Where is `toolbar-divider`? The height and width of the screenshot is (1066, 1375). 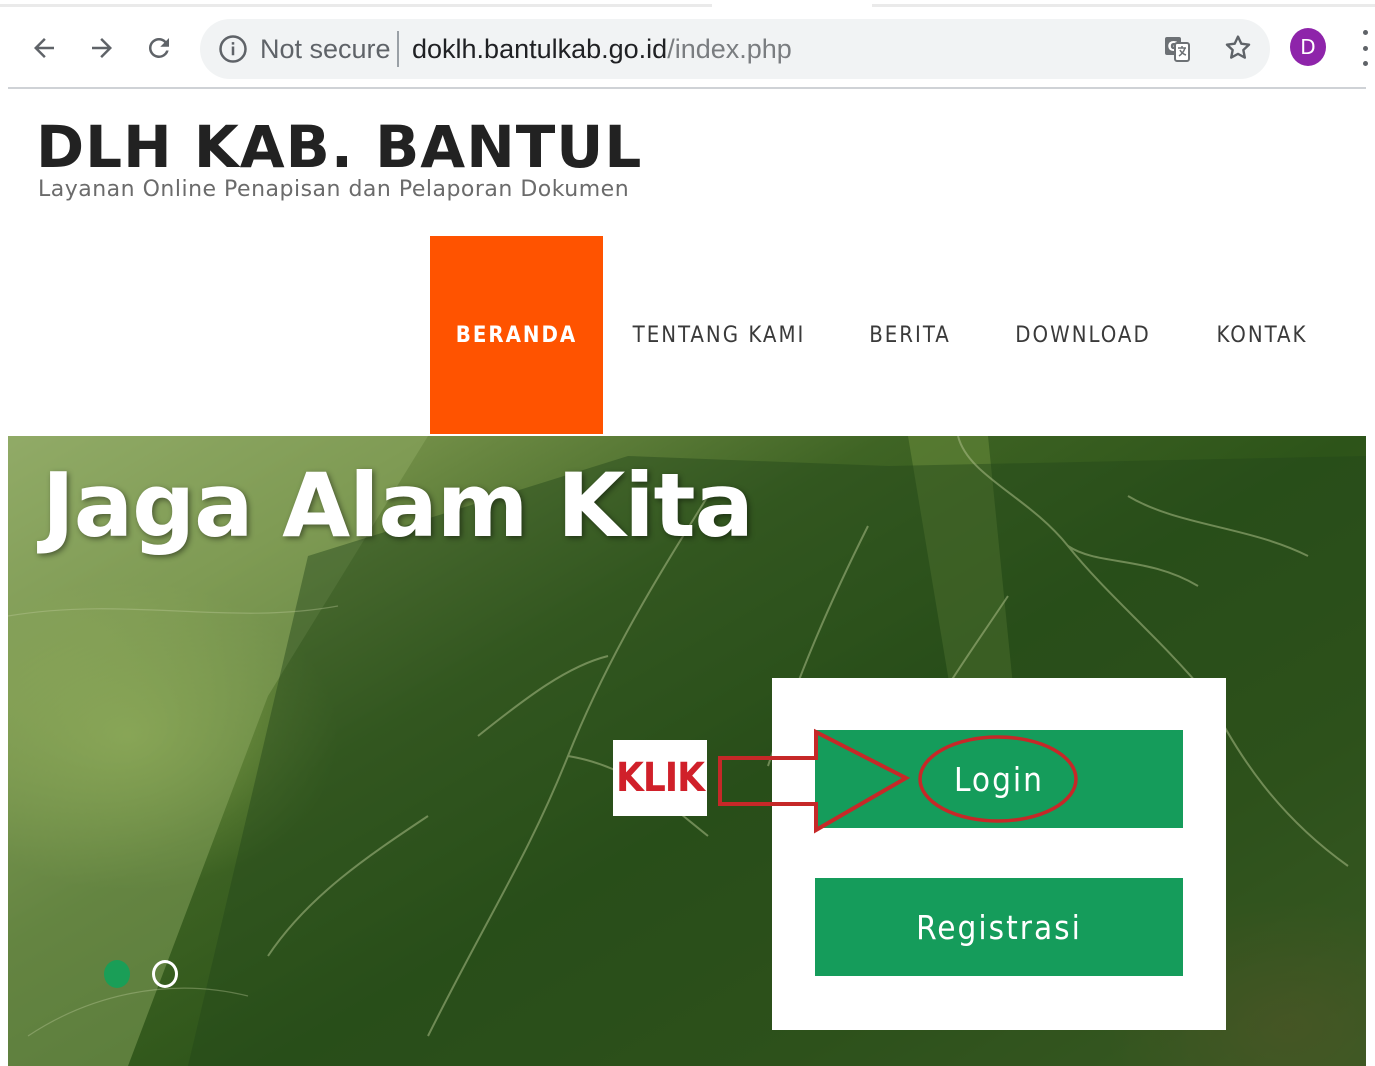
toolbar-divider is located at coordinates (687, 88).